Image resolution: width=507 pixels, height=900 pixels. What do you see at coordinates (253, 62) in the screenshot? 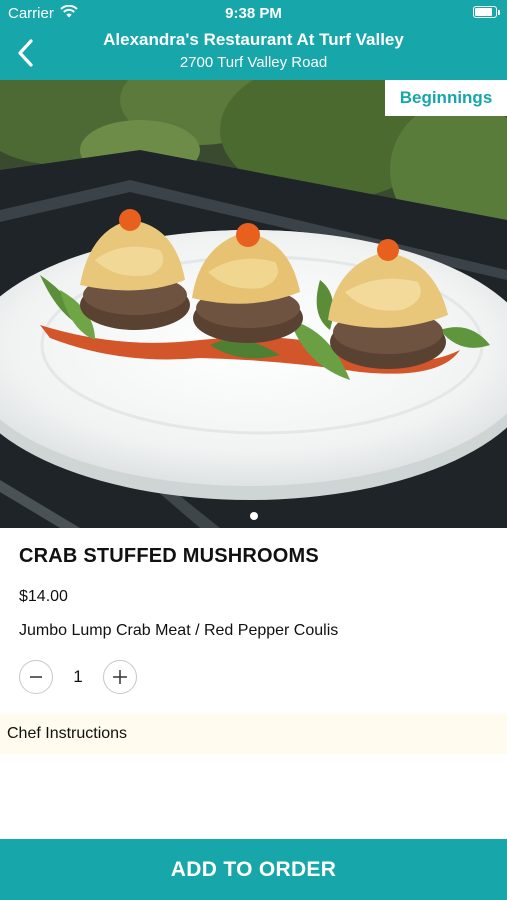
I see `restaurant-address: 2700 Turf Valley Road` at bounding box center [253, 62].